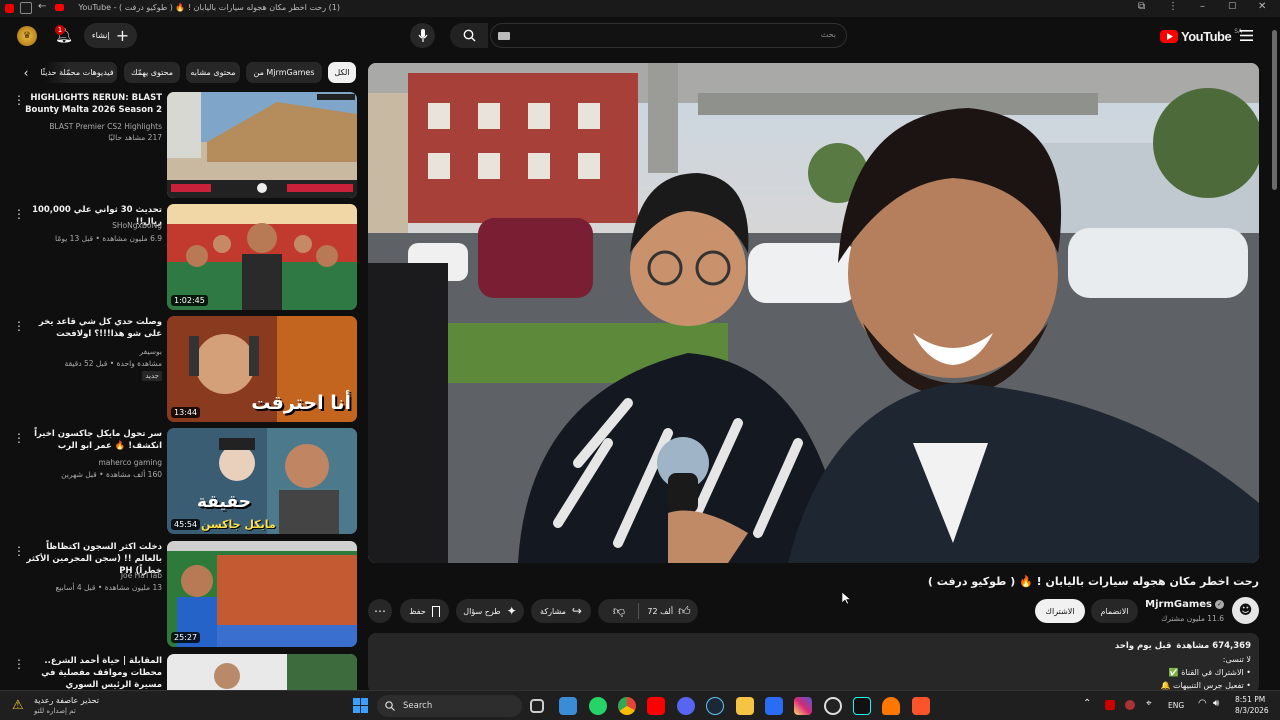 The width and height of the screenshot is (1280, 720). What do you see at coordinates (660, 611) in the screenshot?
I see `like-count: 72 ألف` at bounding box center [660, 611].